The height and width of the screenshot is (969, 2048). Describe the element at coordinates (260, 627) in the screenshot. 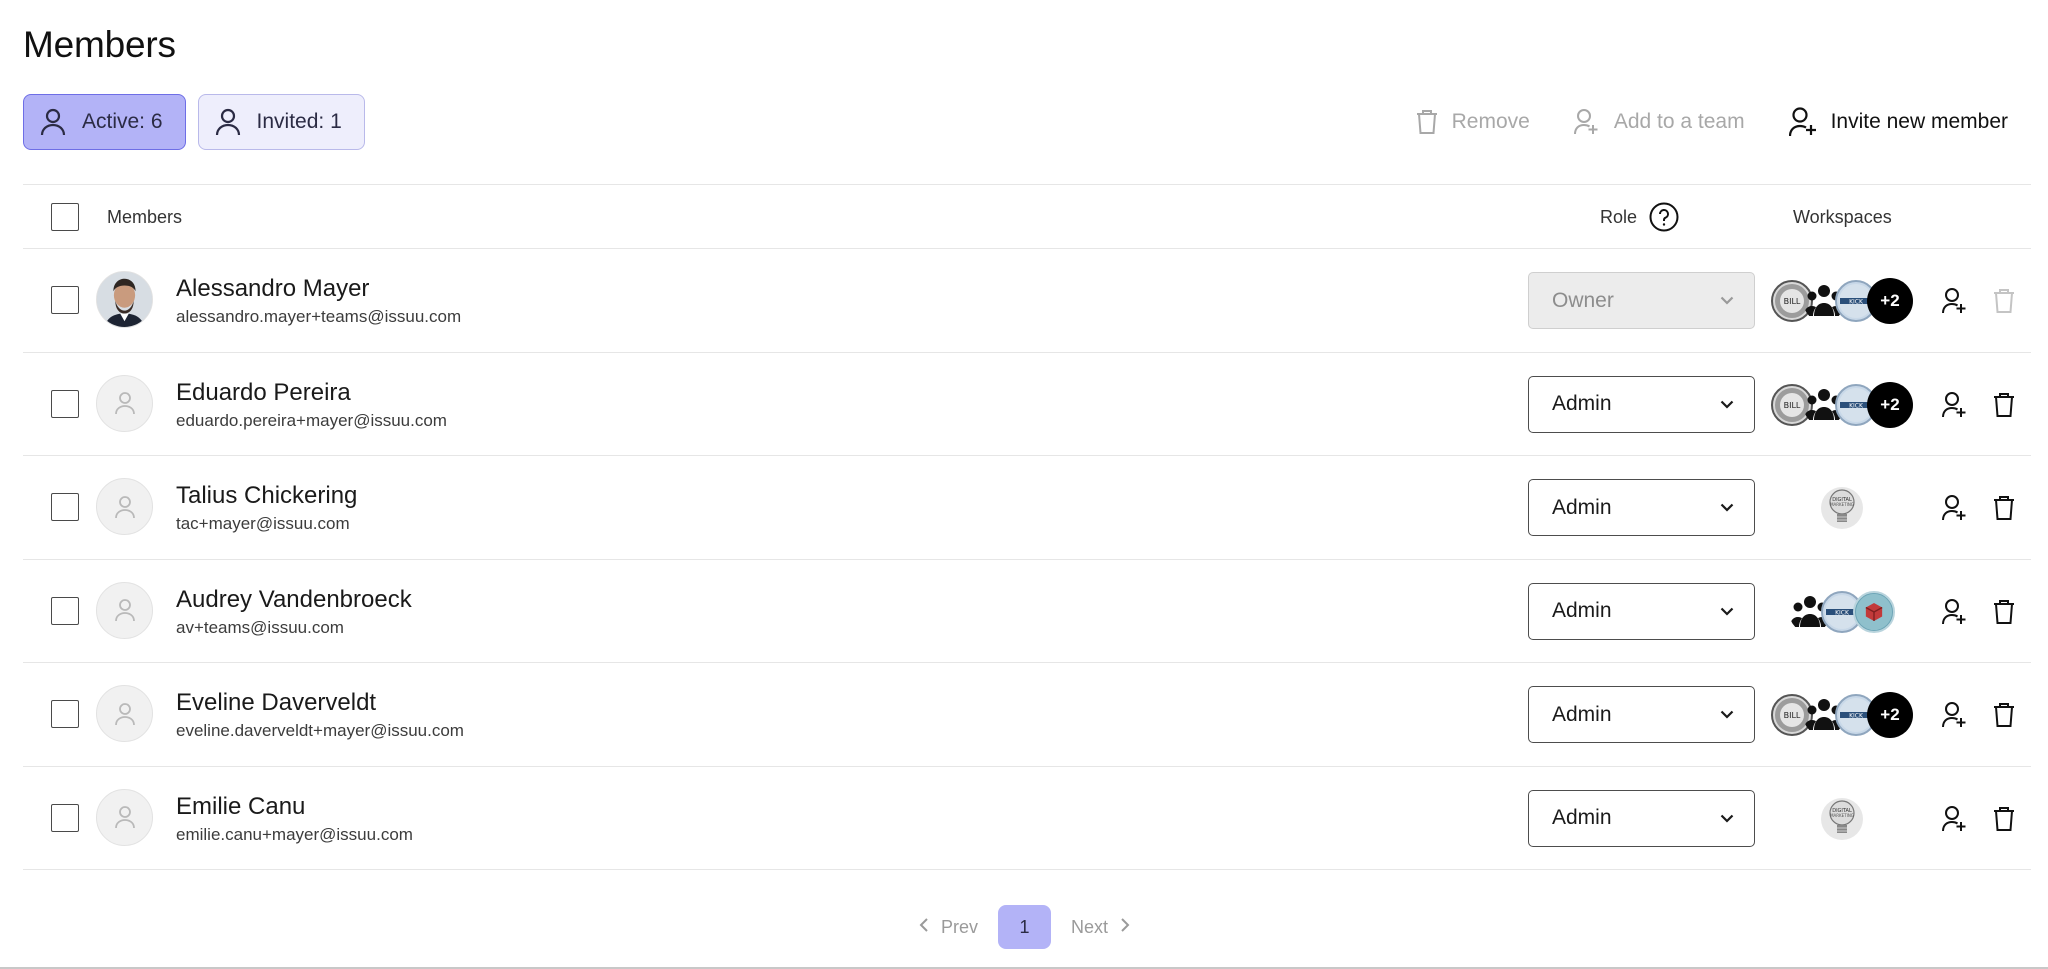

I see `member-email: av+teams@issuu.com` at that location.